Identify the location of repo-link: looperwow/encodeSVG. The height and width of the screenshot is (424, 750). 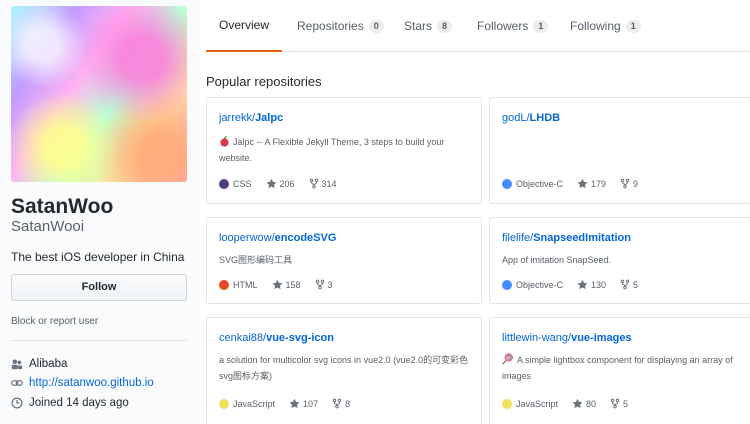
(277, 238).